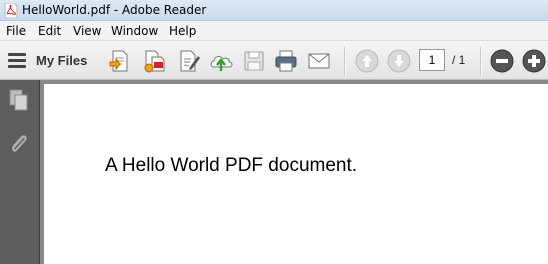 This screenshot has width=548, height=264. What do you see at coordinates (11, 10) in the screenshot?
I see `pdf-file-icon` at bounding box center [11, 10].